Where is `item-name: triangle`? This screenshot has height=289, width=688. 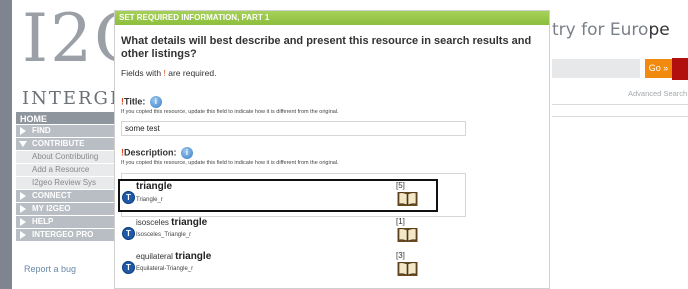 item-name: triangle is located at coordinates (154, 186).